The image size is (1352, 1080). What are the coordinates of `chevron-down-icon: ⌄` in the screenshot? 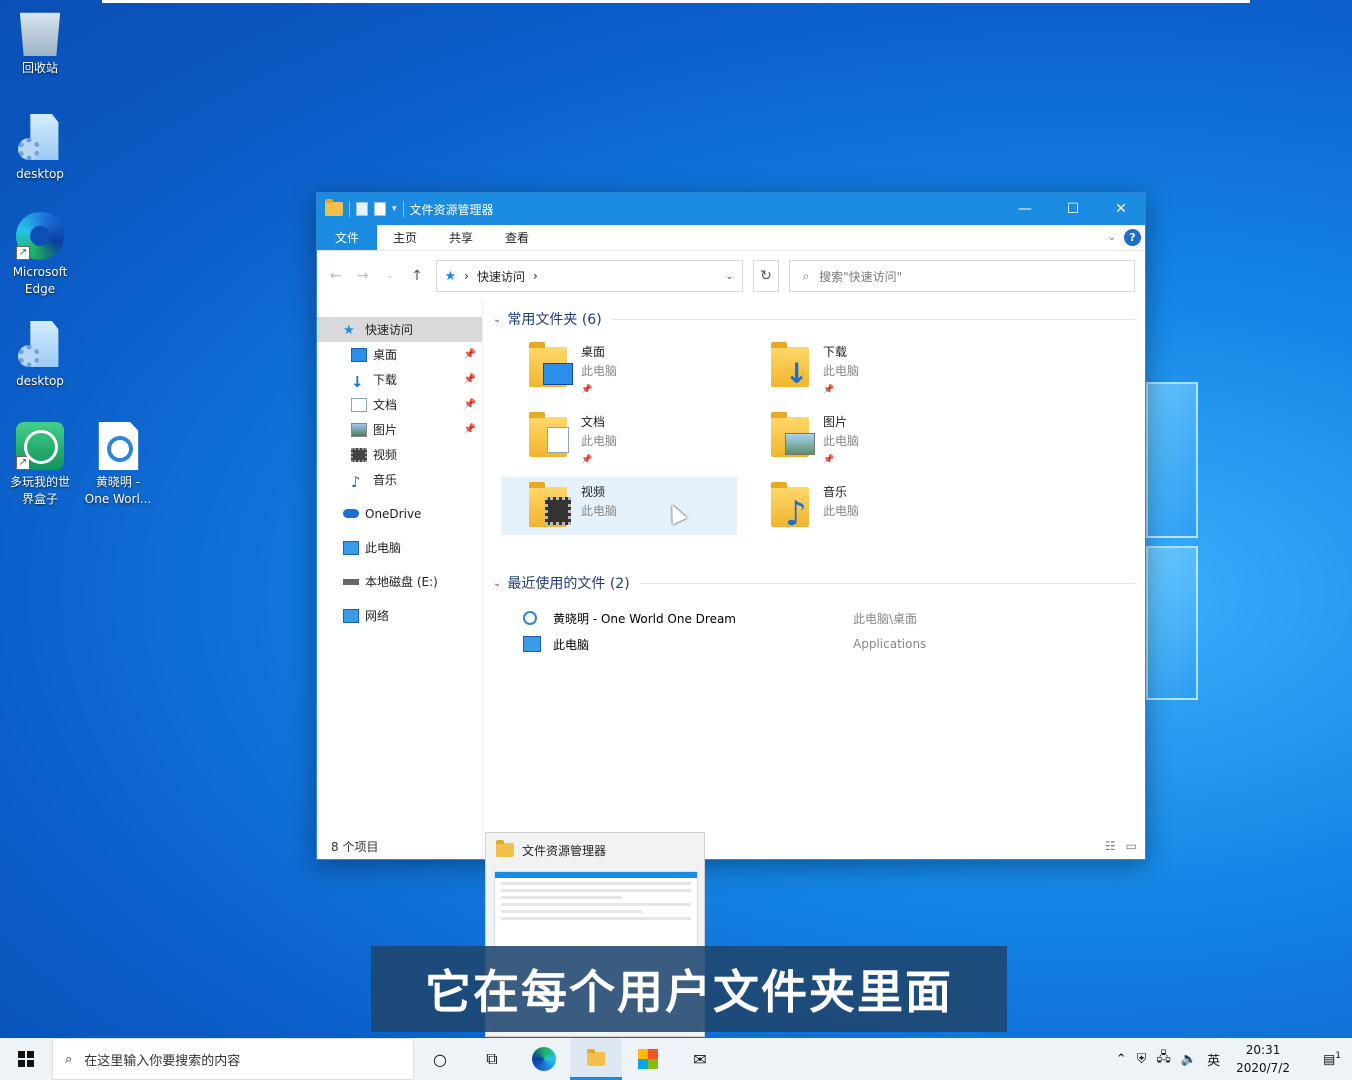 It's located at (729, 276).